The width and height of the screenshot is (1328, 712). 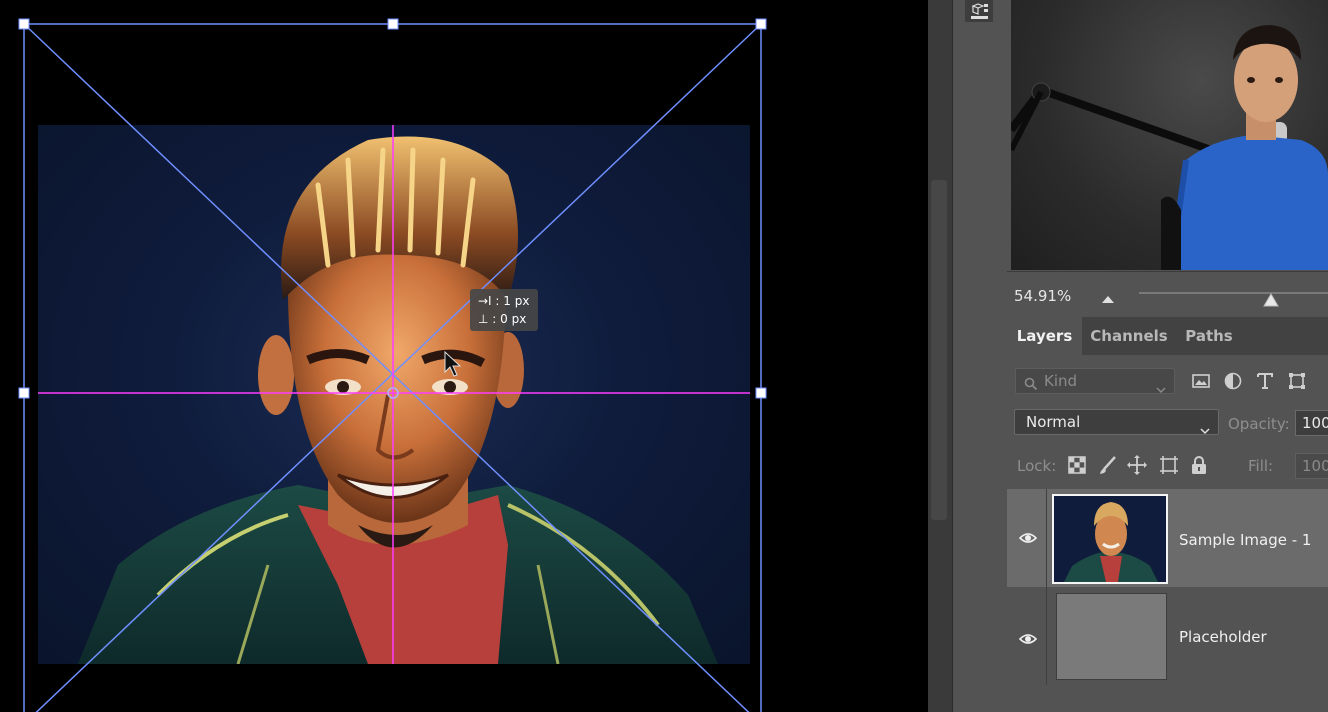 I want to click on tab-paths: Paths, so click(x=1209, y=336).